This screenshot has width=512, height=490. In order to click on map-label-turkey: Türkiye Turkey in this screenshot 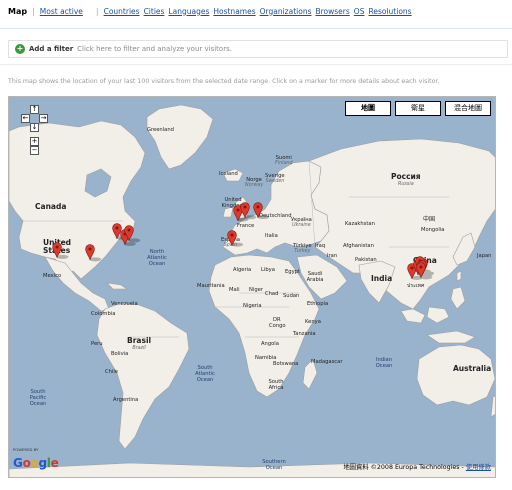, I will do `click(302, 249)`.